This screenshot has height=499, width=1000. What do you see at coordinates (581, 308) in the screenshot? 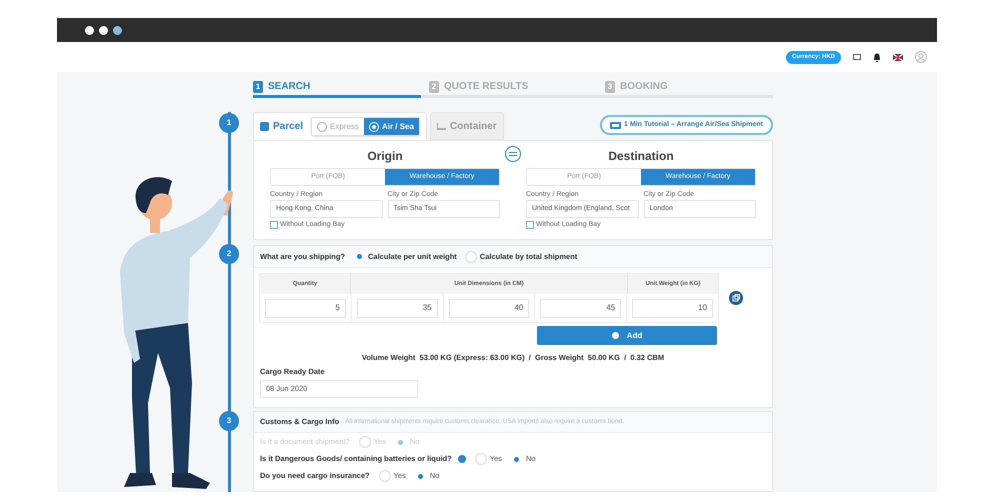
I see `number-field: 45` at bounding box center [581, 308].